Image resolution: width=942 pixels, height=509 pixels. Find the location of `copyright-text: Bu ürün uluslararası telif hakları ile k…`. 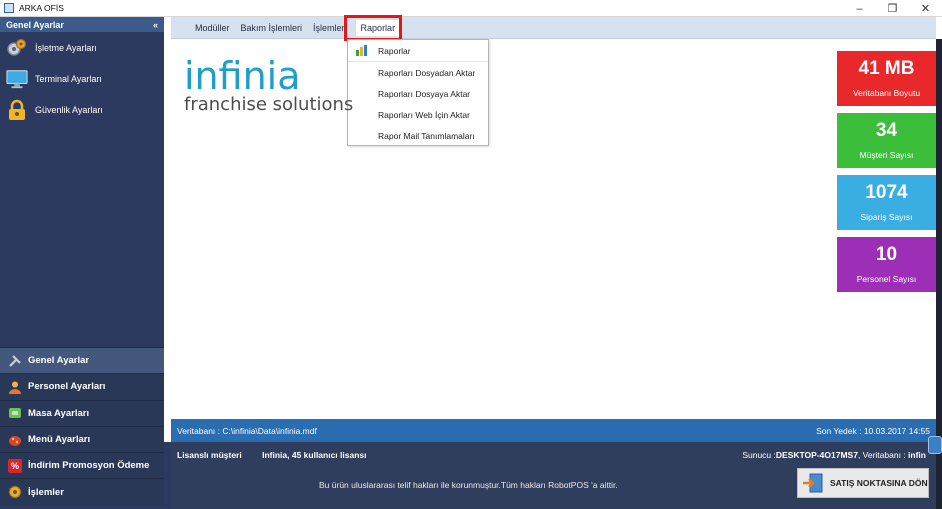

copyright-text: Bu ürün uluslararası telif hakları ile k… is located at coordinates (468, 485).